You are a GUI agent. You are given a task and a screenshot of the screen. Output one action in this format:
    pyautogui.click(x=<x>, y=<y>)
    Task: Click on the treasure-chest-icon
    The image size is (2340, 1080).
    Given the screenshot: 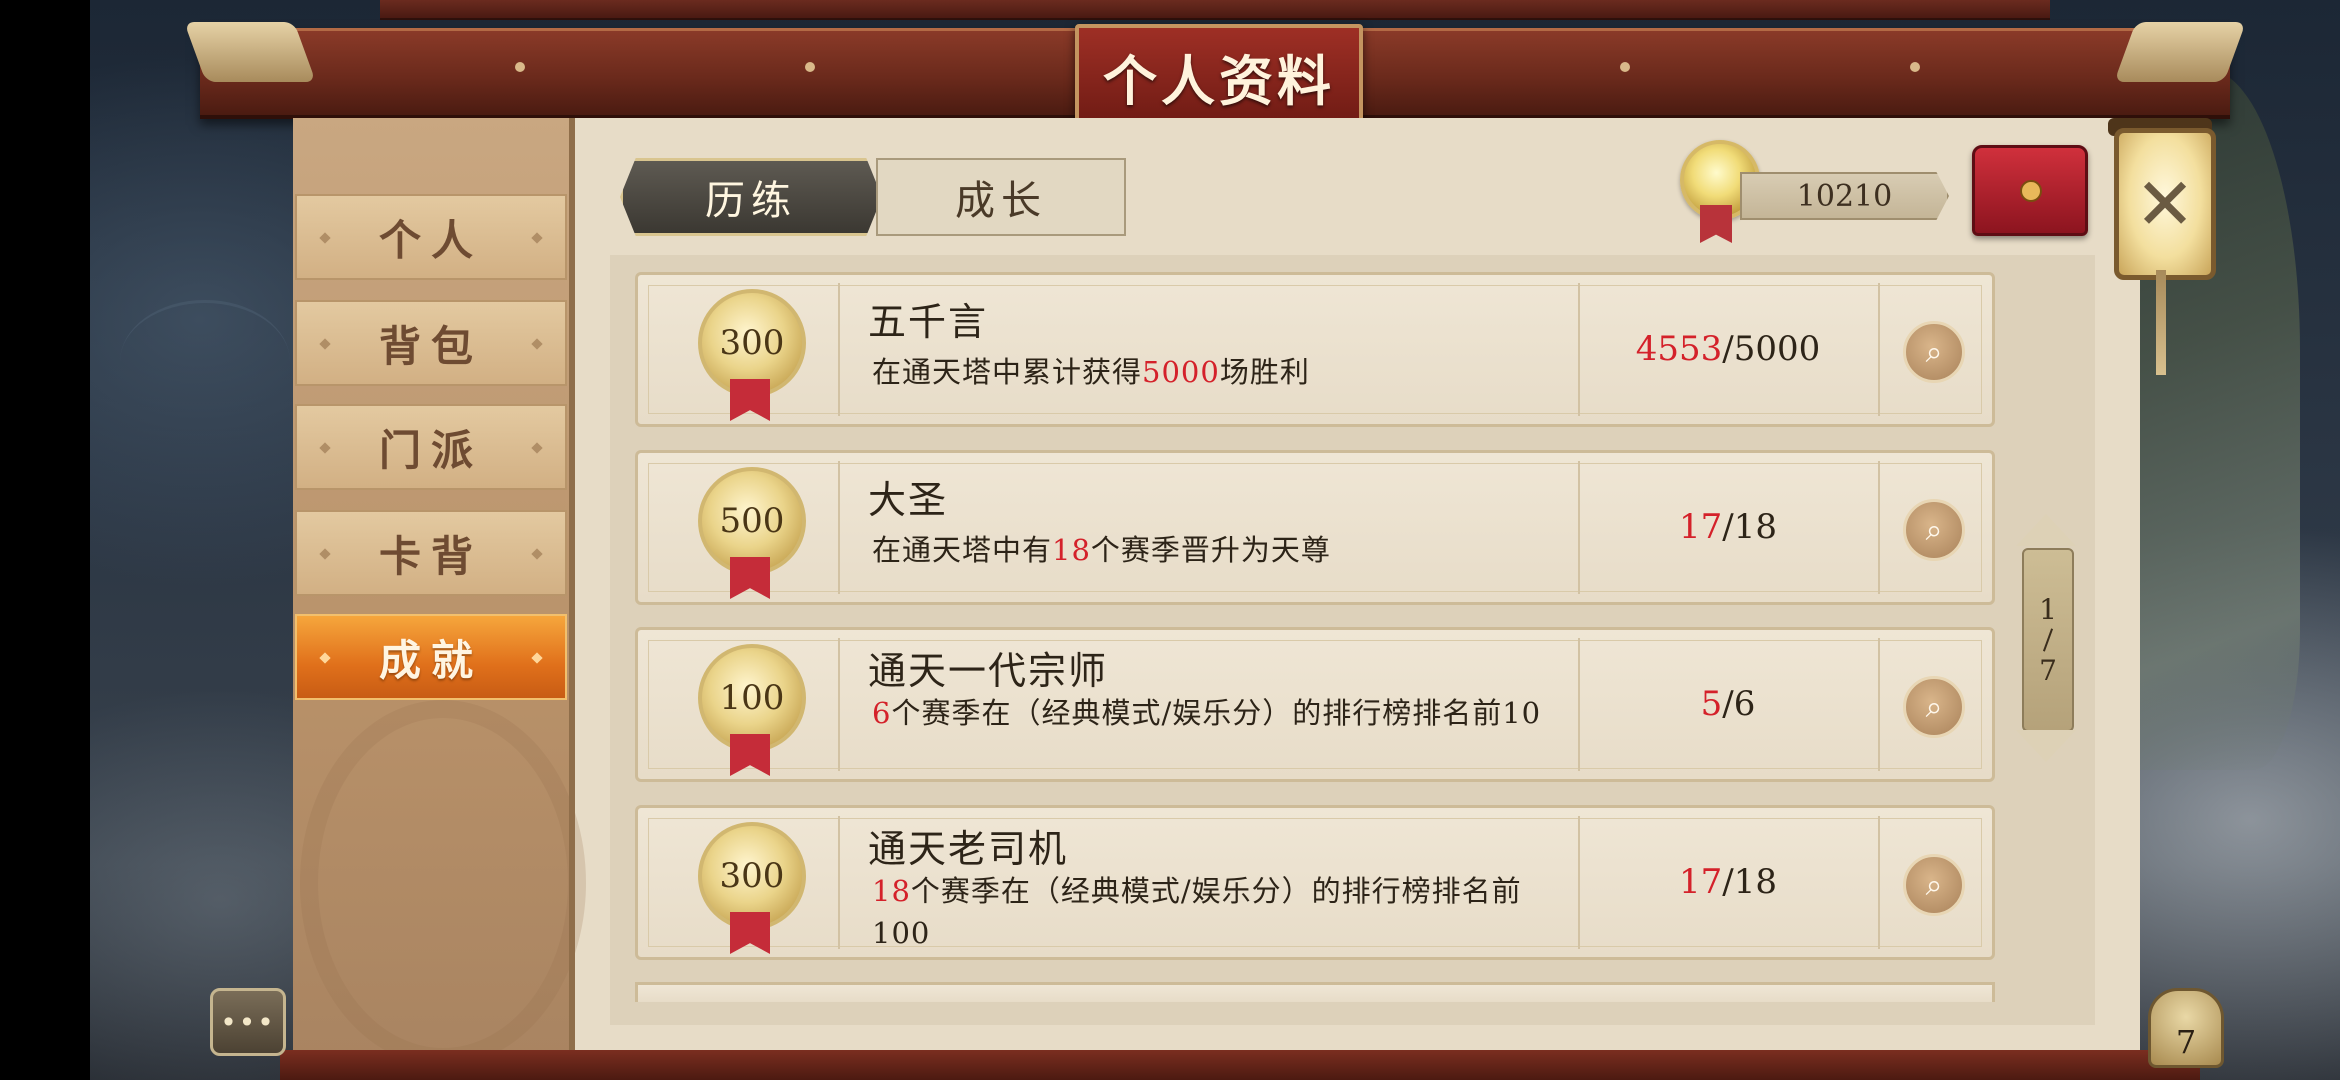 What is the action you would take?
    pyautogui.click(x=2030, y=190)
    